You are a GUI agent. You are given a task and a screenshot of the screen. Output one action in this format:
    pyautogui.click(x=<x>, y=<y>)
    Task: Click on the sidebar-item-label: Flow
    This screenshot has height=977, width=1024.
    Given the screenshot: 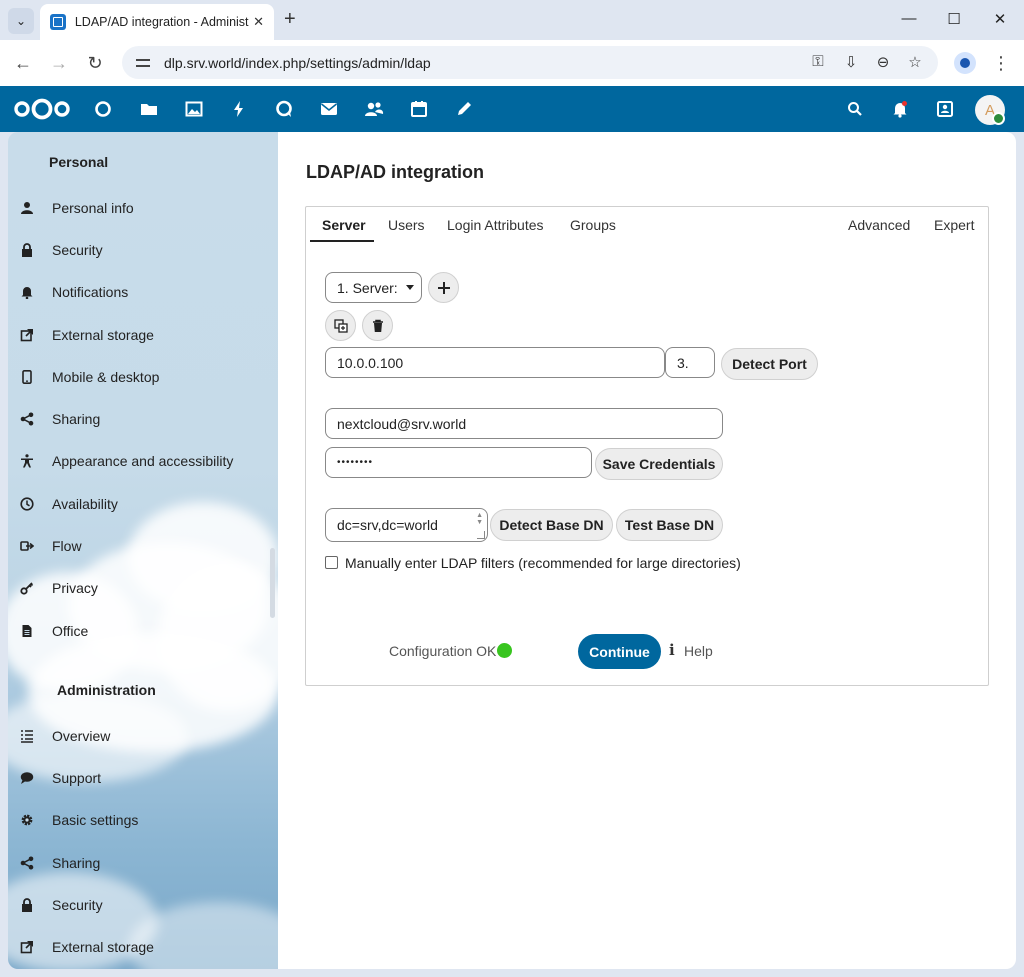 What is the action you would take?
    pyautogui.click(x=67, y=546)
    